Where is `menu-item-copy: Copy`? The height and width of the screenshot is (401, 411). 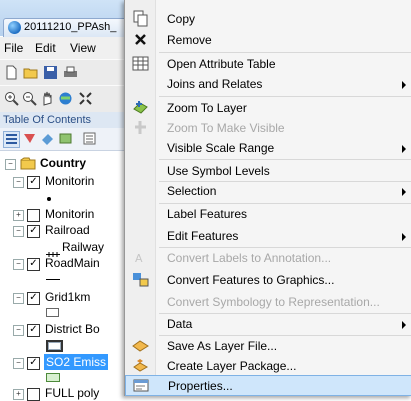
menu-item-copy: Copy is located at coordinates (268, 19).